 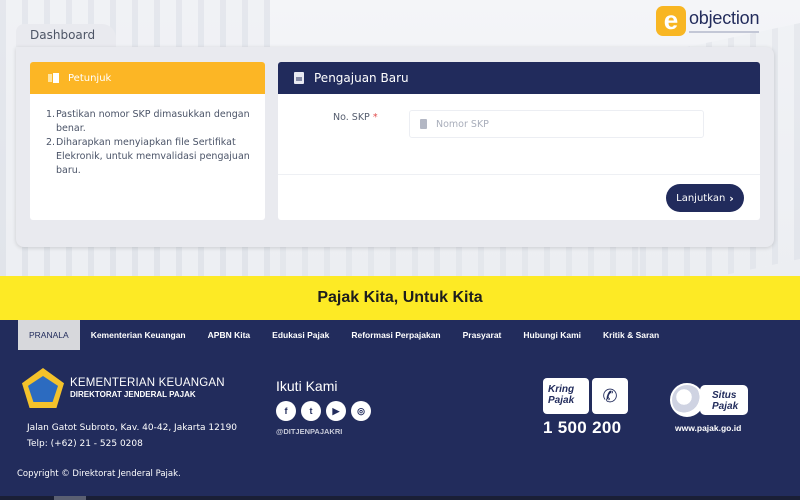 I want to click on file-icon, so click(x=423, y=124).